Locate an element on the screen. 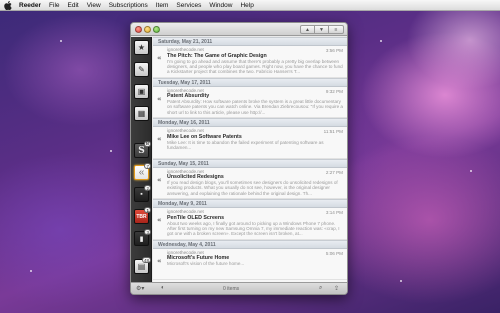 The height and width of the screenshot is (313, 500). item-time: 5:06 PM is located at coordinates (334, 253).